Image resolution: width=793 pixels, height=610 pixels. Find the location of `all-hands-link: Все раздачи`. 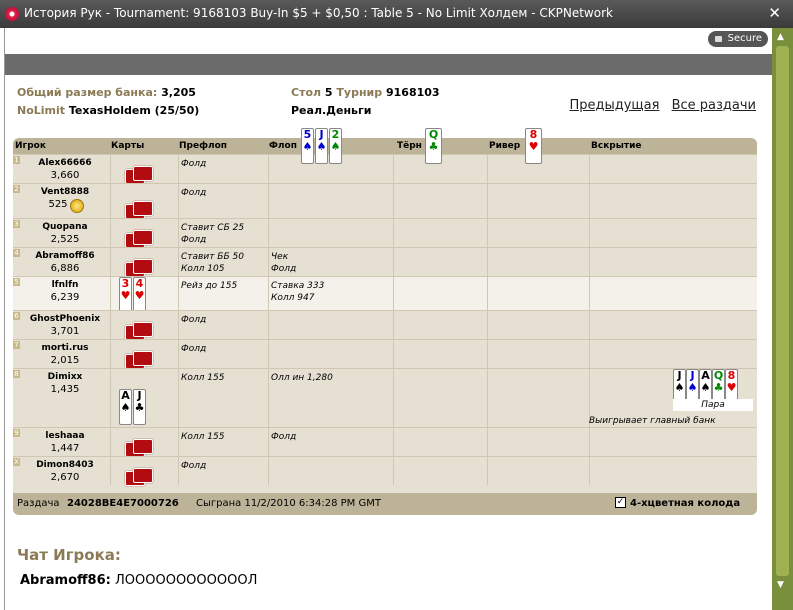

all-hands-link: Все раздачи is located at coordinates (714, 105).